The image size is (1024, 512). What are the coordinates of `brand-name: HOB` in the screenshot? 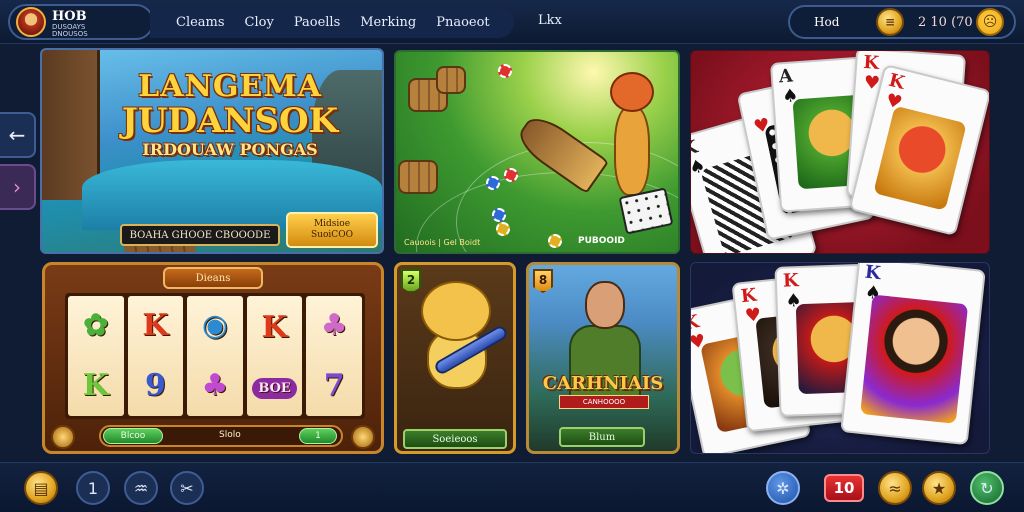 It's located at (69, 16).